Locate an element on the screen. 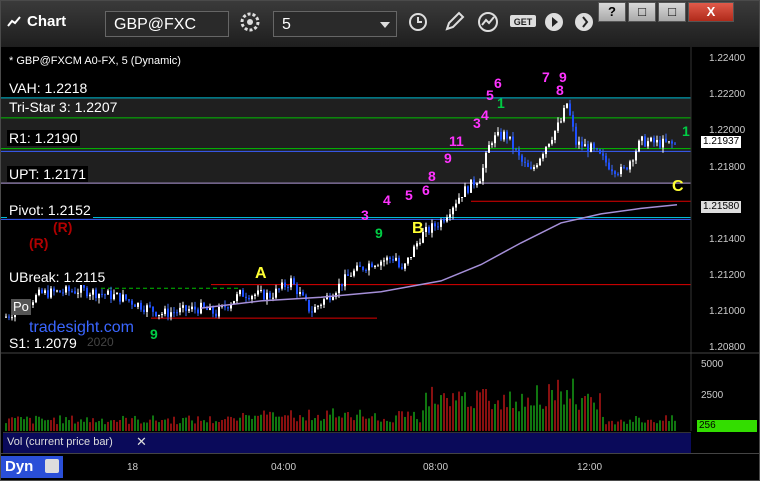 The image size is (760, 481). chart-header: * GBP@FXCM A0-FX, 5 (Dynamic) is located at coordinates (95, 61).